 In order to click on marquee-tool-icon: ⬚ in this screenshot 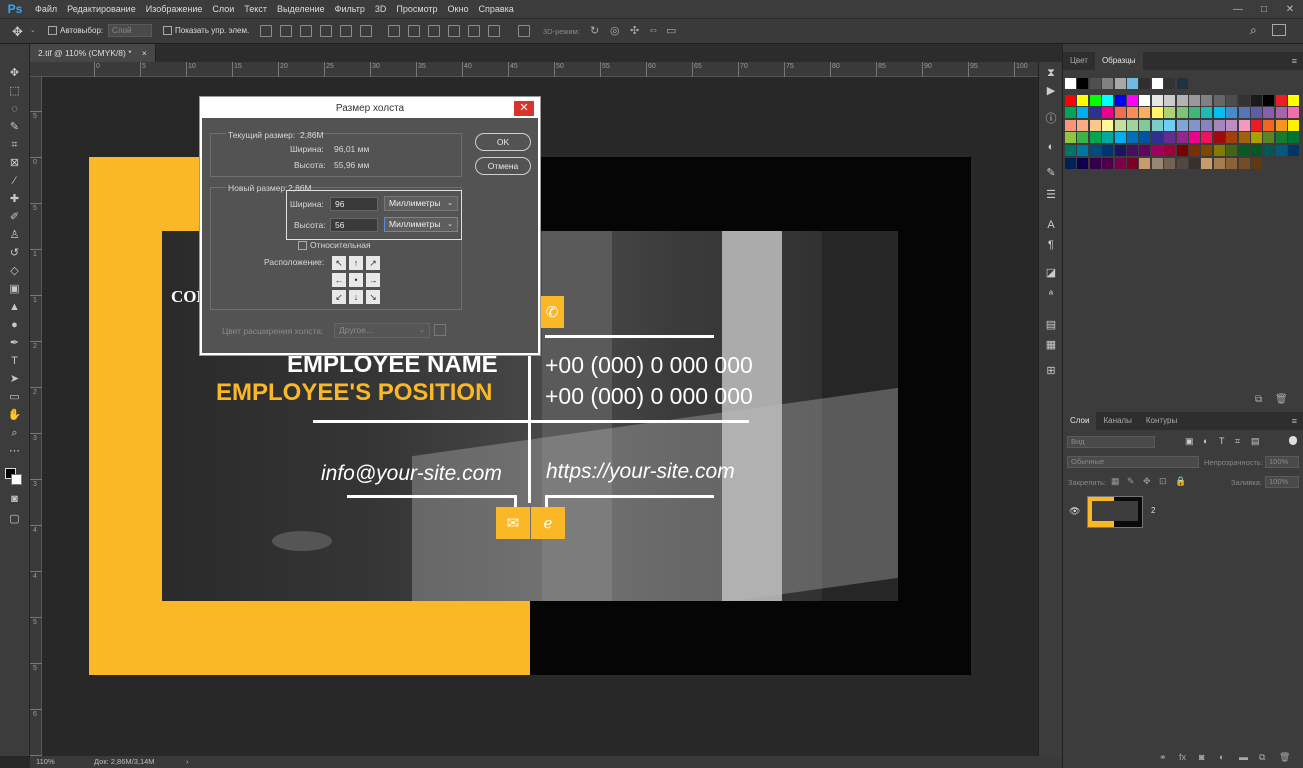, I will do `click(14, 91)`.